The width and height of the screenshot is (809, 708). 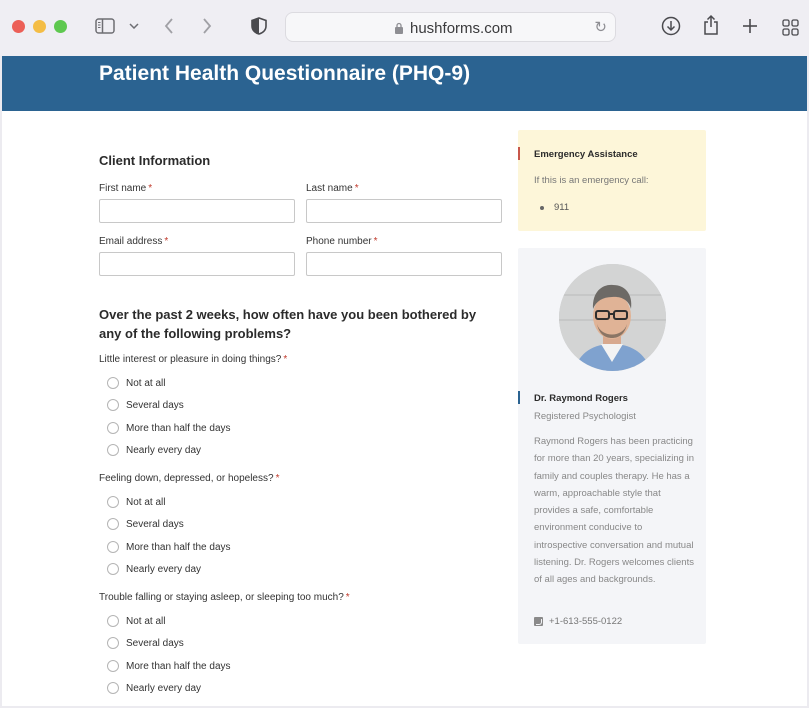 I want to click on last-name-label-text: Last name, so click(x=329, y=188).